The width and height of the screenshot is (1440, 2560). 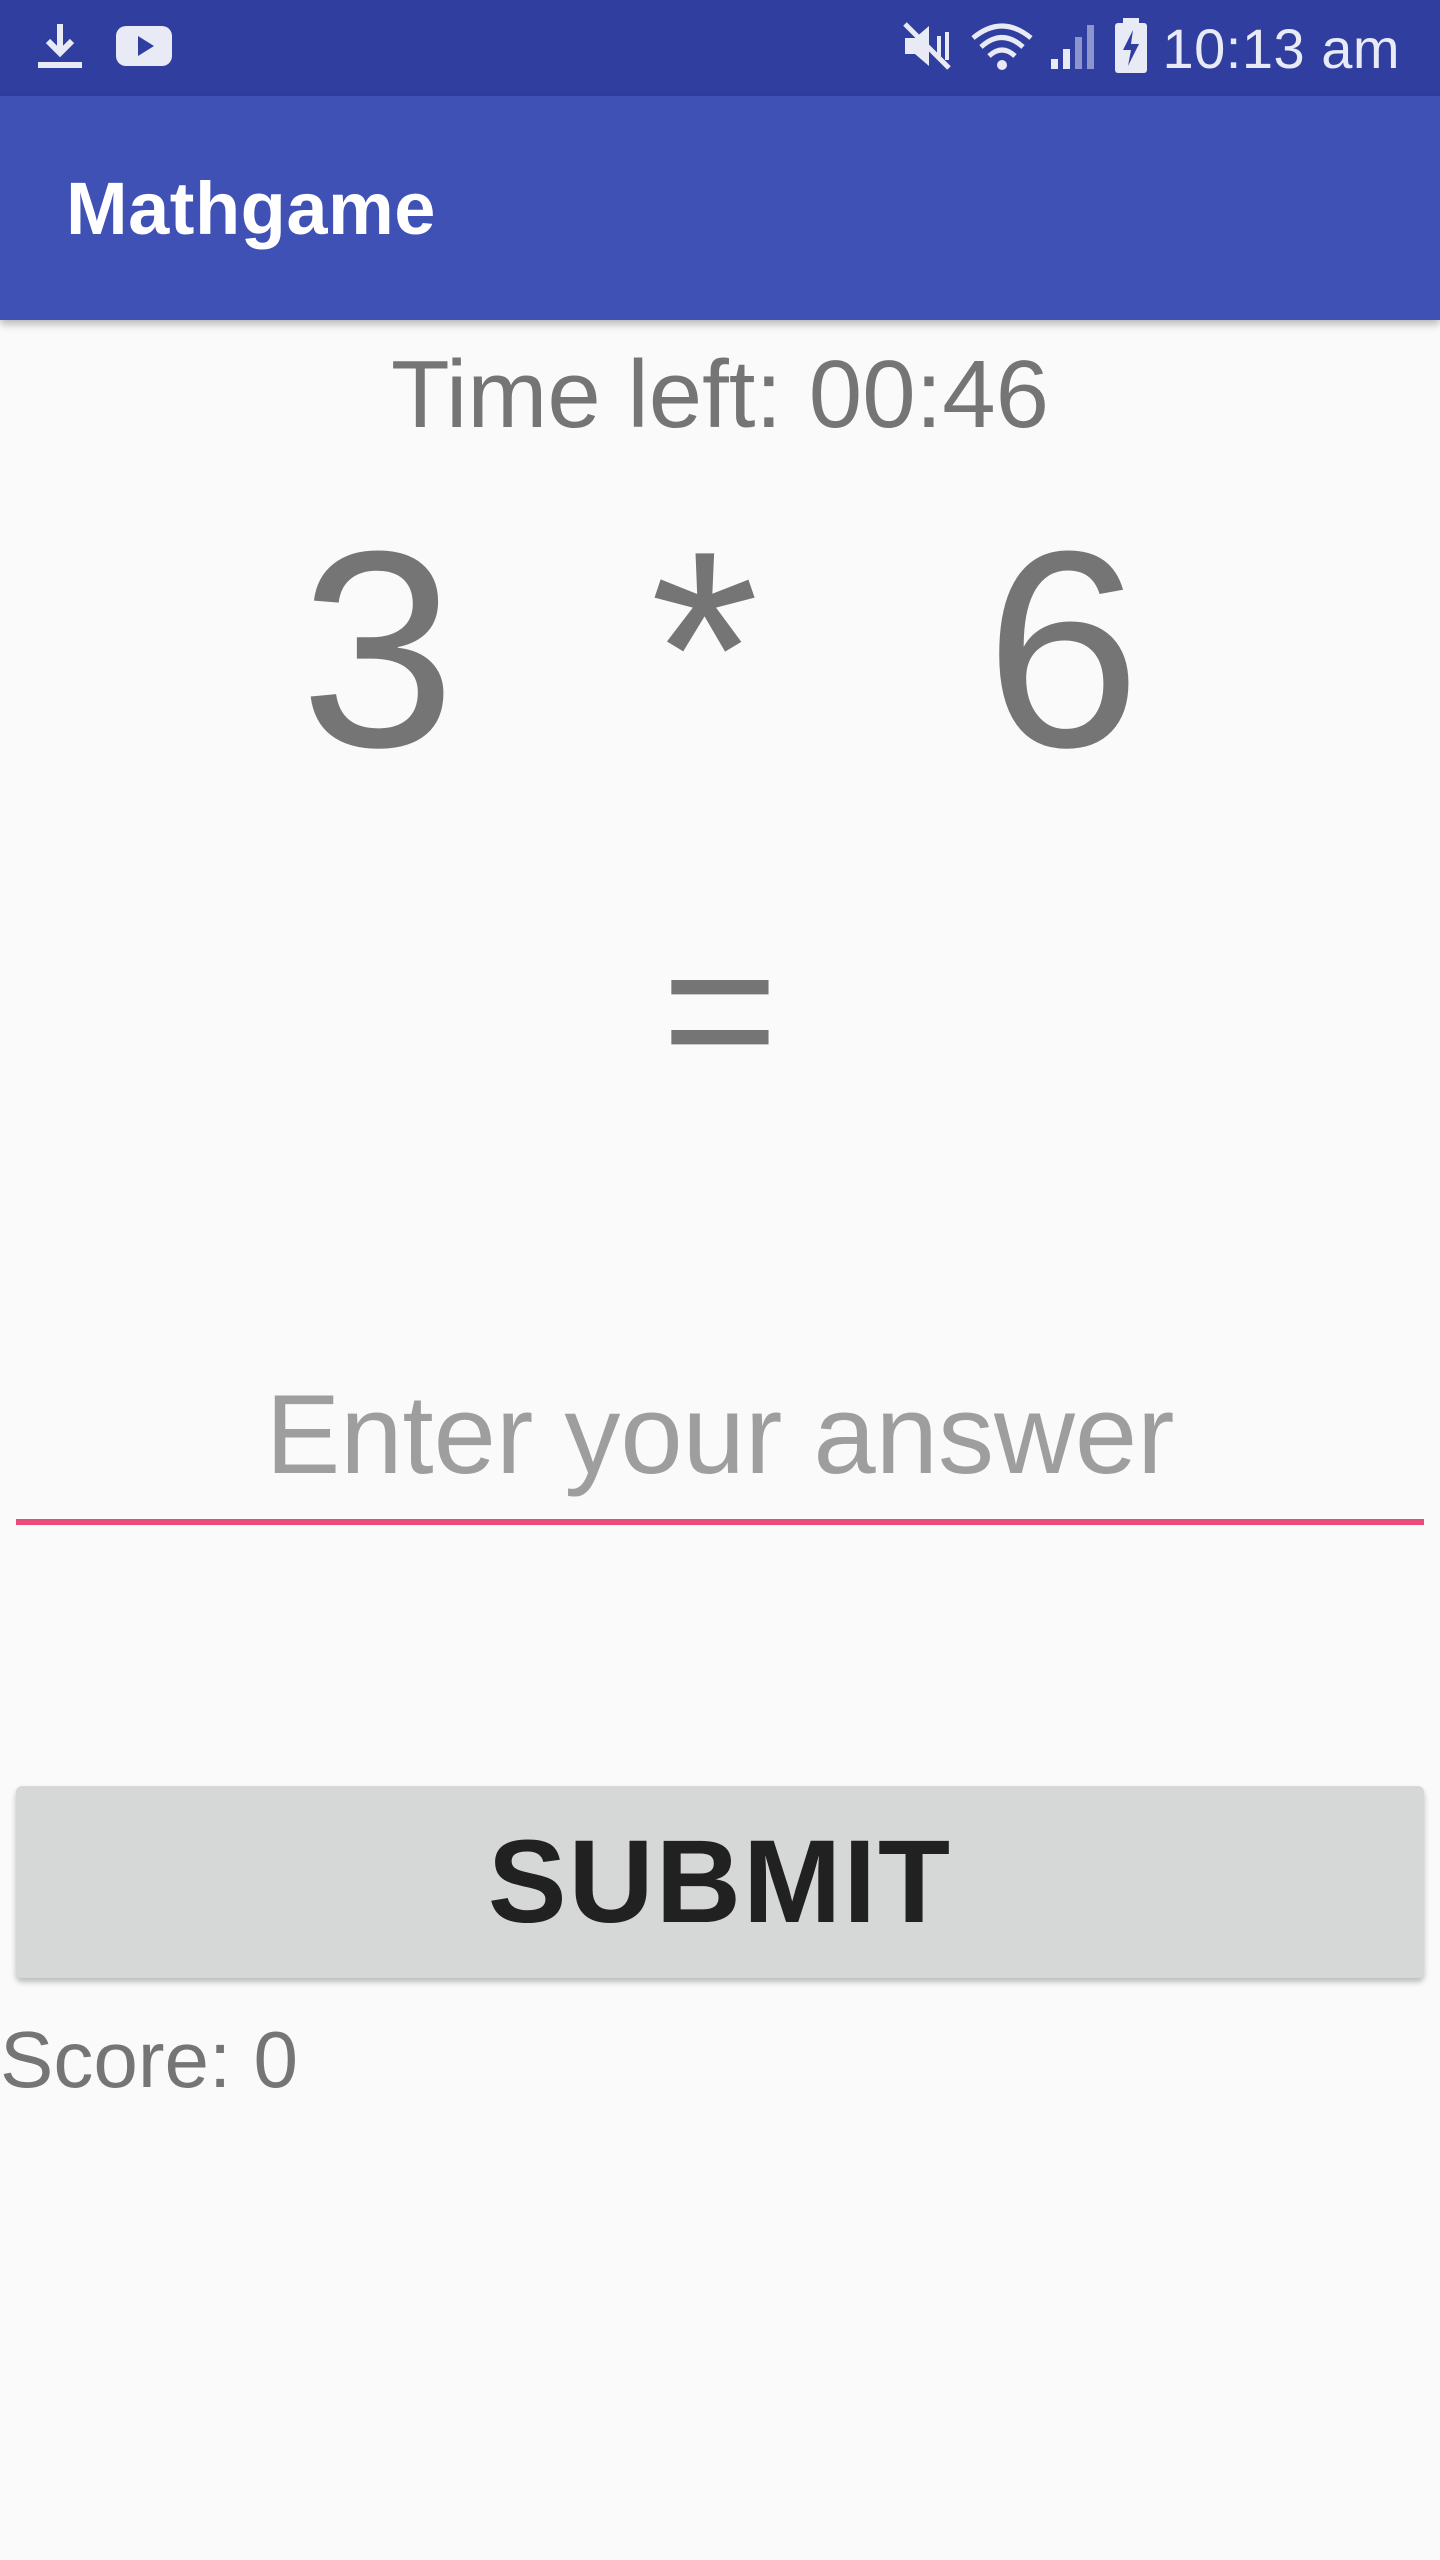 What do you see at coordinates (1150, 48) in the screenshot?
I see `status-bar-system: 10:13 am` at bounding box center [1150, 48].